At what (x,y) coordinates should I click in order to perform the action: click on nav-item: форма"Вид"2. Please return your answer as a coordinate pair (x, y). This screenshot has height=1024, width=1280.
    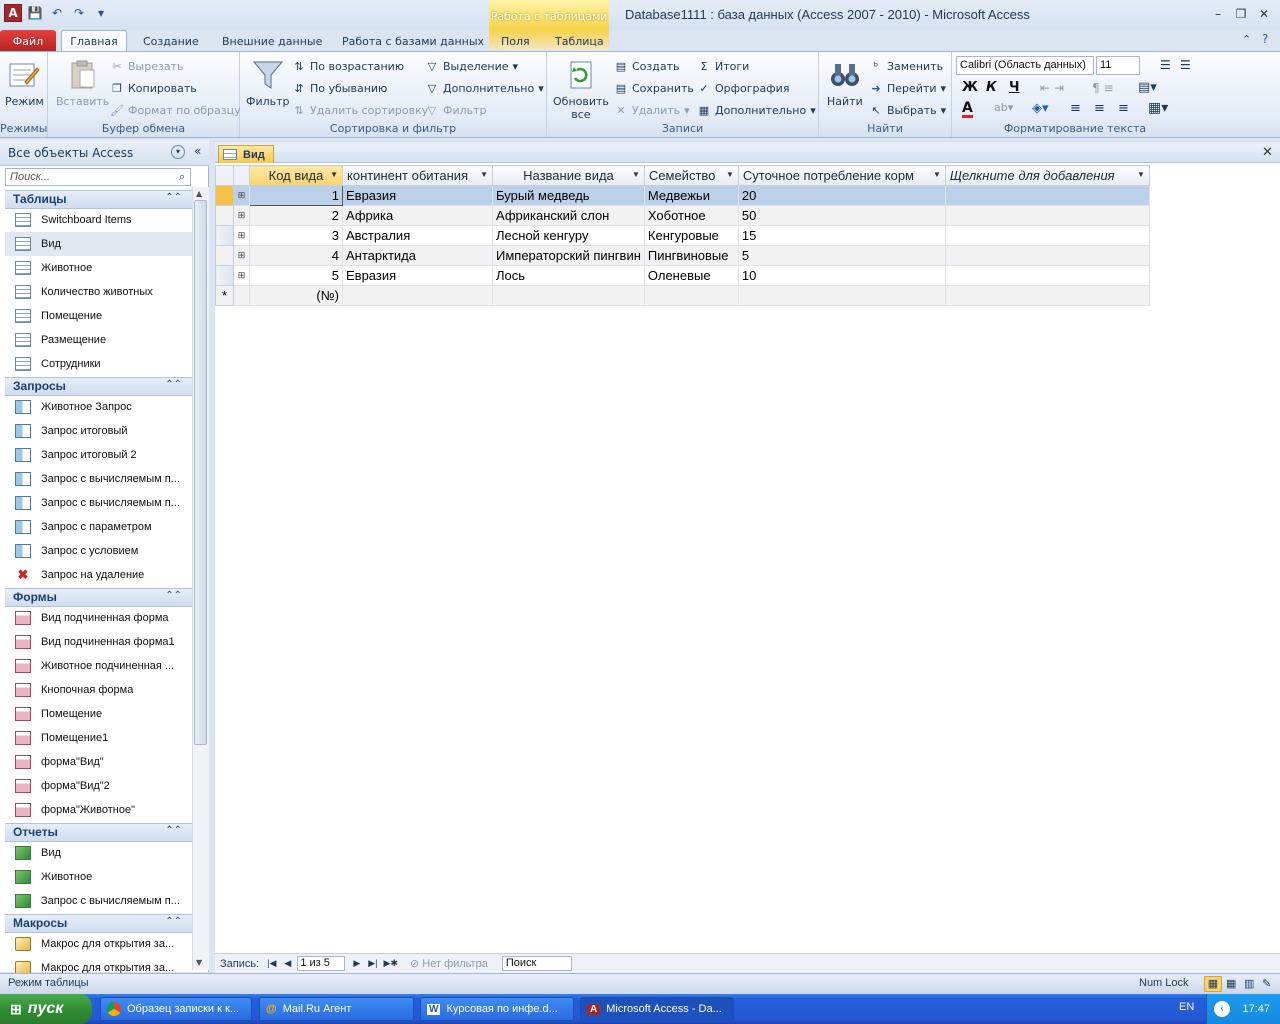
    Looking at the image, I should click on (98, 786).